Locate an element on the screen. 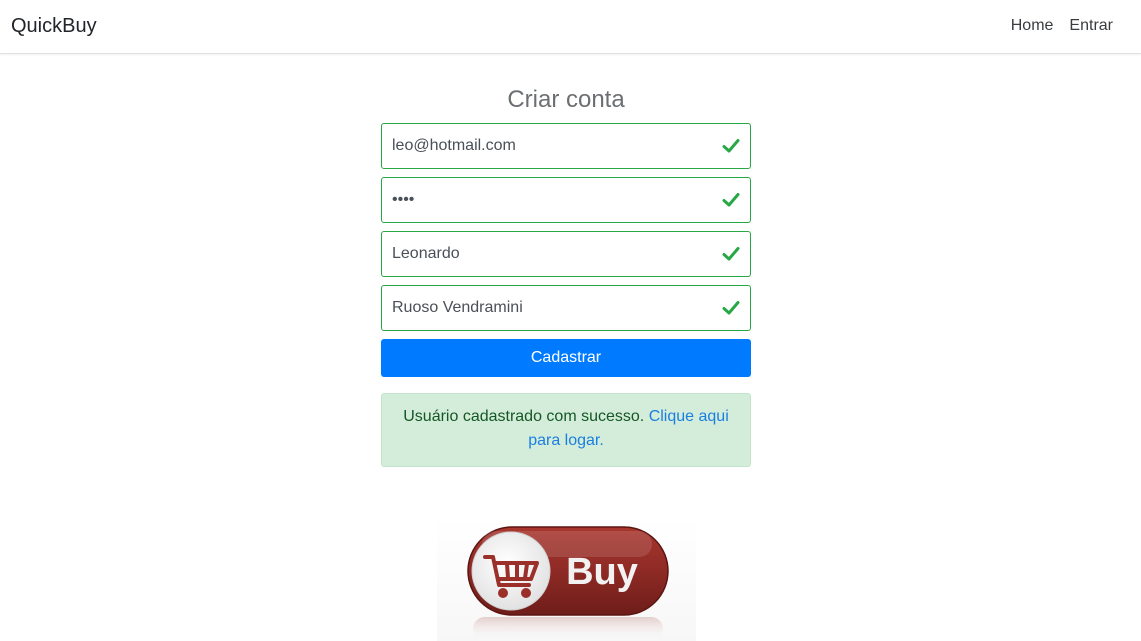  email-field-wrapper is located at coordinates (566, 146).